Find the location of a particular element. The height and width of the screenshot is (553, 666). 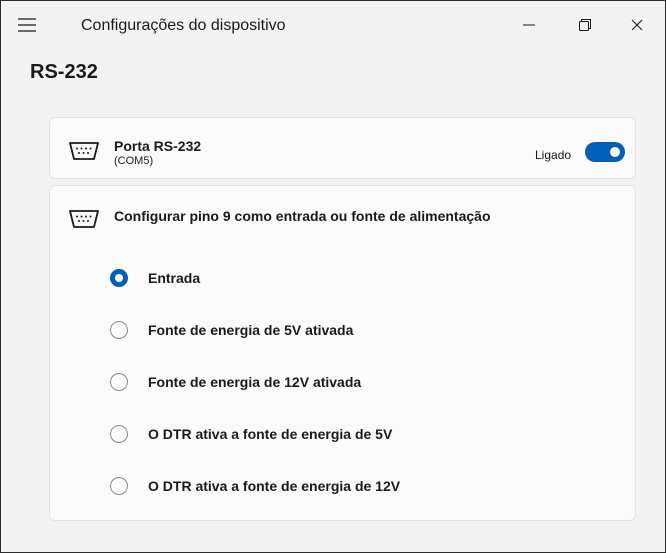

window-title: Configurações do dispositivo is located at coordinates (183, 25).